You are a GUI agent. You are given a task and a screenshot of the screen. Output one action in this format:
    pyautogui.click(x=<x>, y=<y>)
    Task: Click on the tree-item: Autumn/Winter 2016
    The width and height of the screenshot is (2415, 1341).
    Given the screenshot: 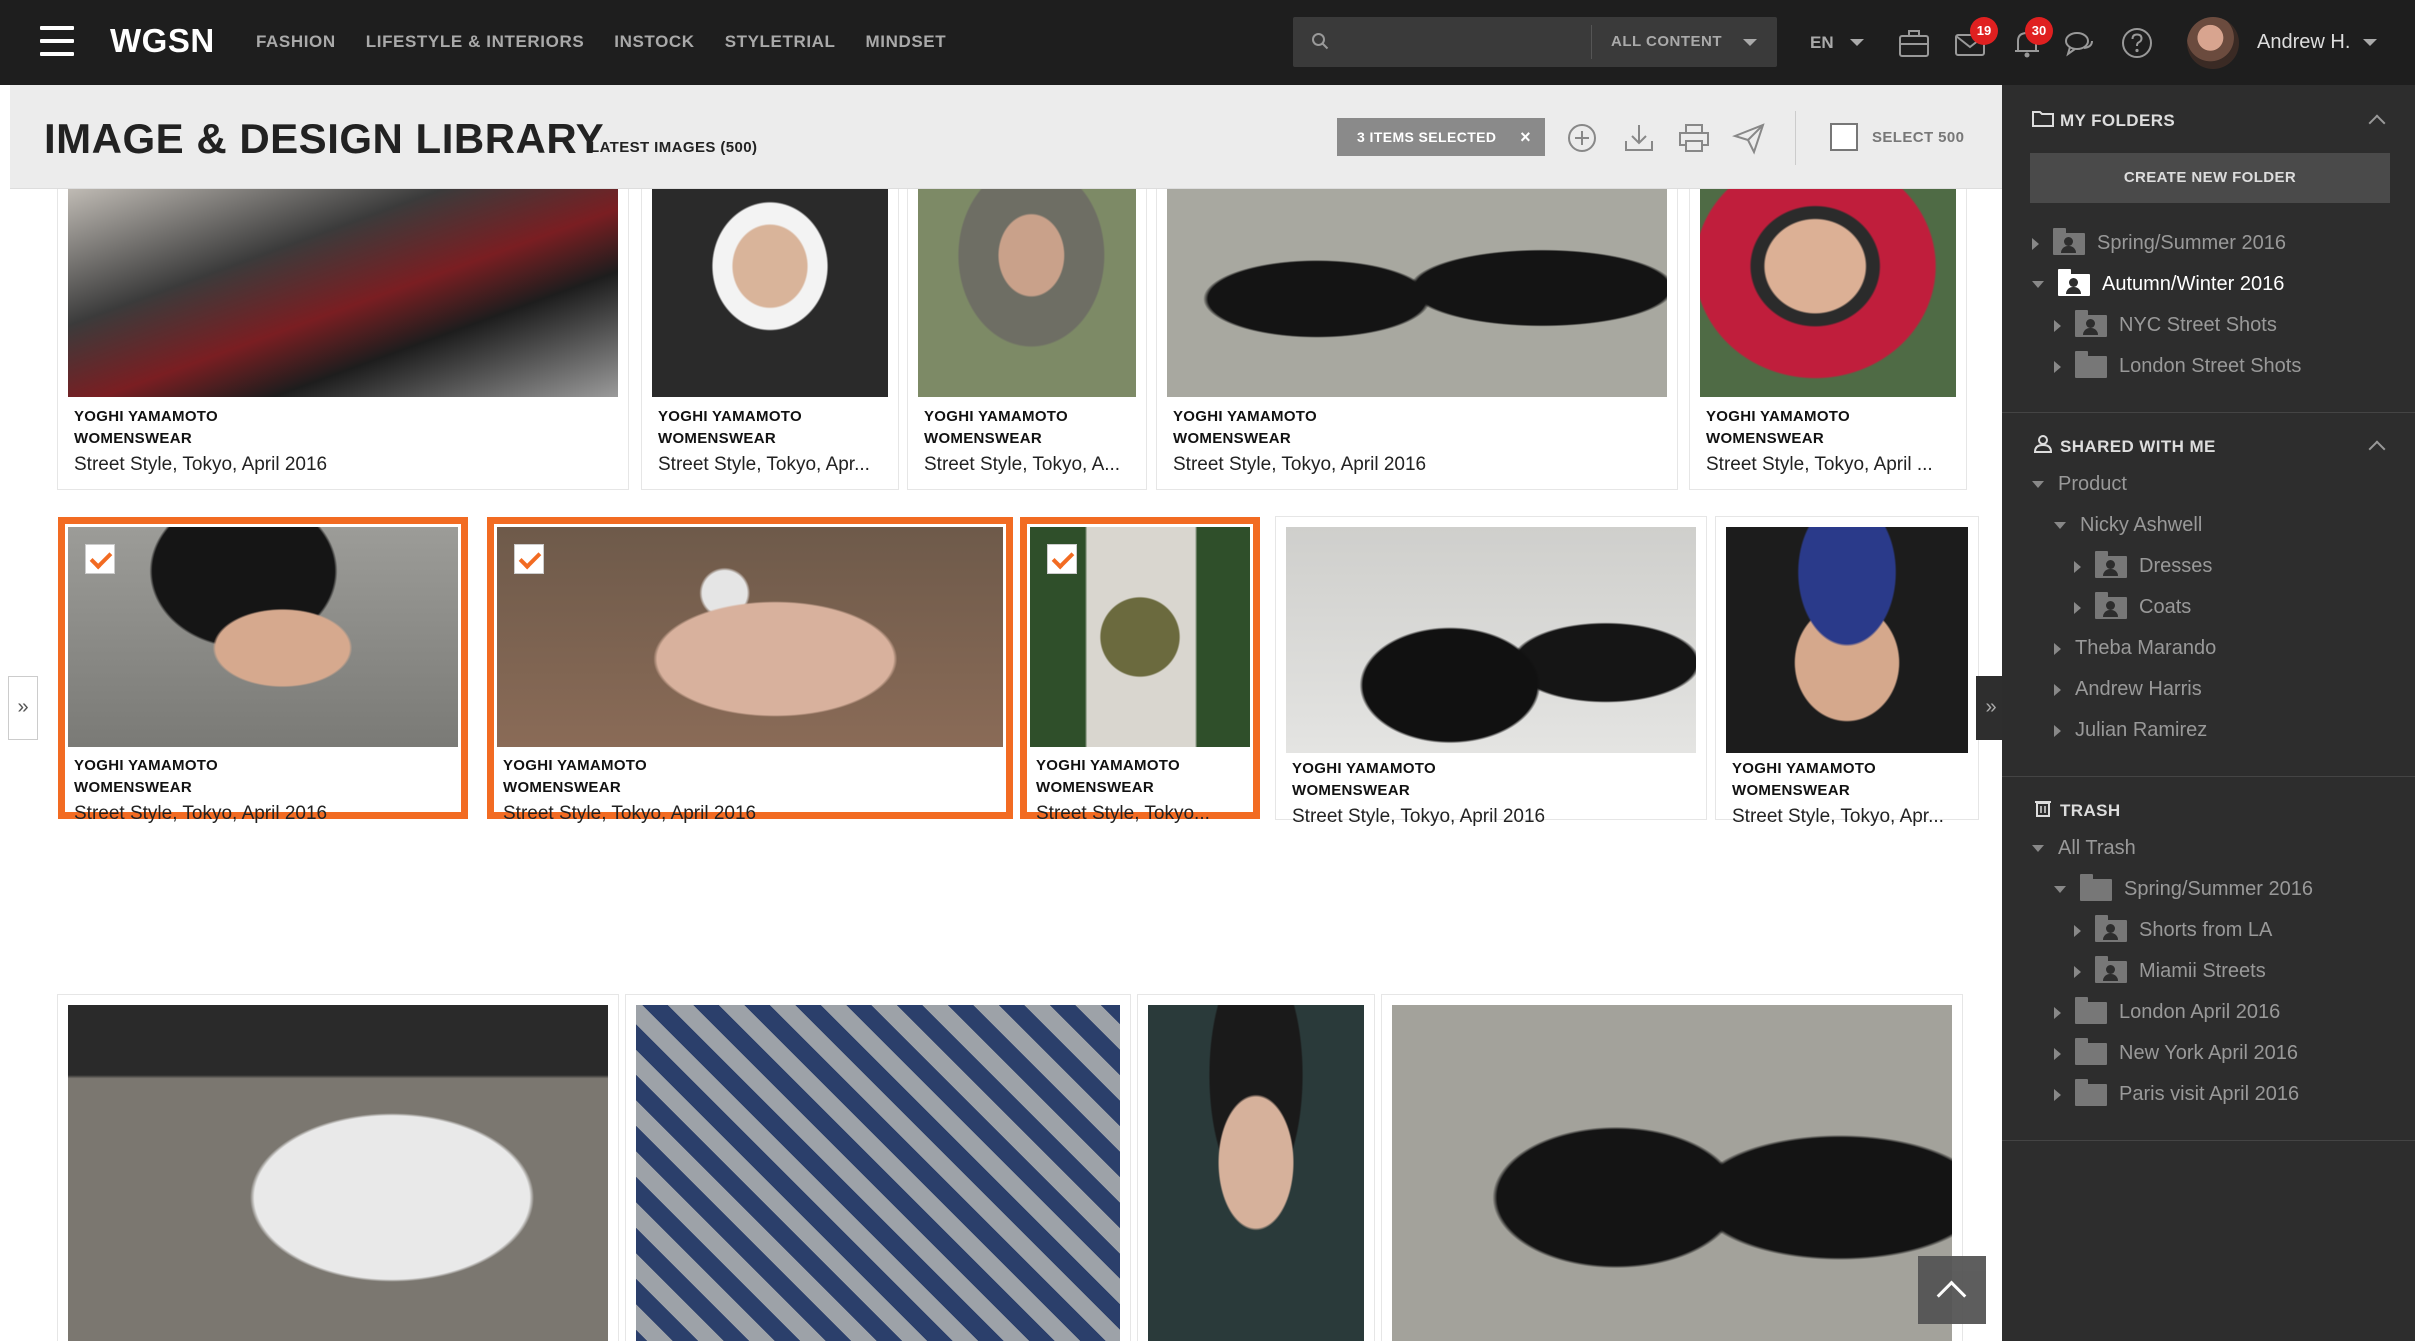 What is the action you would take?
    pyautogui.click(x=2158, y=282)
    